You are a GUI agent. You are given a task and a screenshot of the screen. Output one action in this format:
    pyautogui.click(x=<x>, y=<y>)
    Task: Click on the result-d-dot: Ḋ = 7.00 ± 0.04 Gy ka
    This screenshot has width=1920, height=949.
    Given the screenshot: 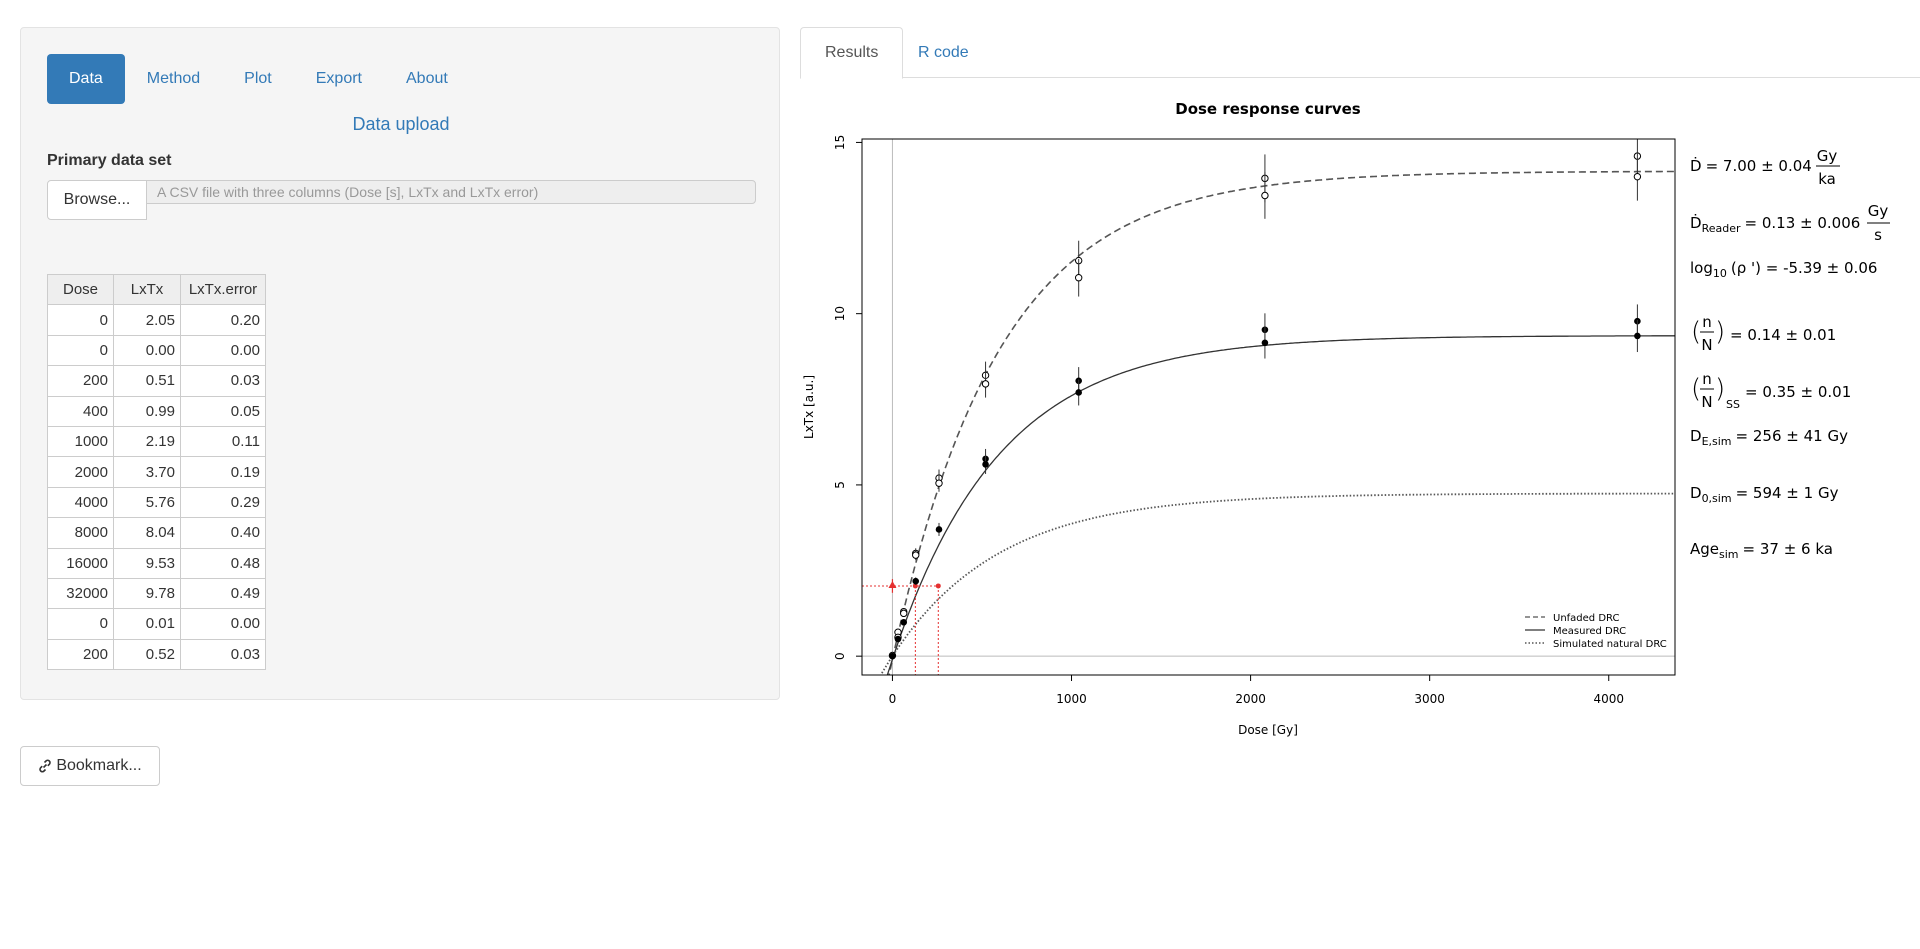 What is the action you would take?
    pyautogui.click(x=1765, y=167)
    